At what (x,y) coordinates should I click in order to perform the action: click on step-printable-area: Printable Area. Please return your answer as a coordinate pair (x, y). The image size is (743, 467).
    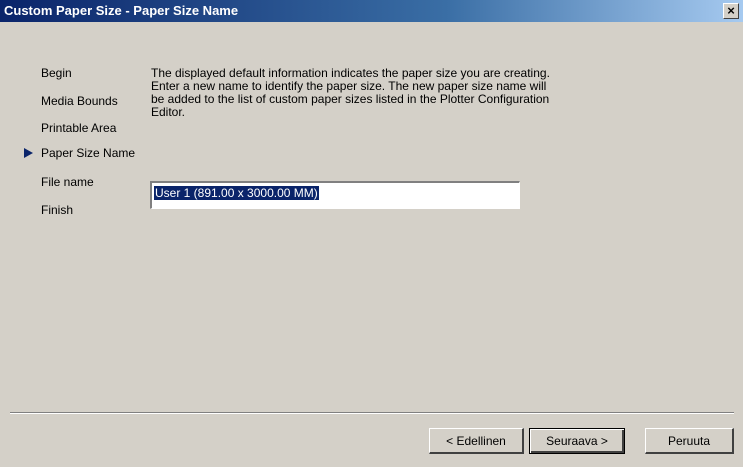
    Looking at the image, I should click on (79, 128).